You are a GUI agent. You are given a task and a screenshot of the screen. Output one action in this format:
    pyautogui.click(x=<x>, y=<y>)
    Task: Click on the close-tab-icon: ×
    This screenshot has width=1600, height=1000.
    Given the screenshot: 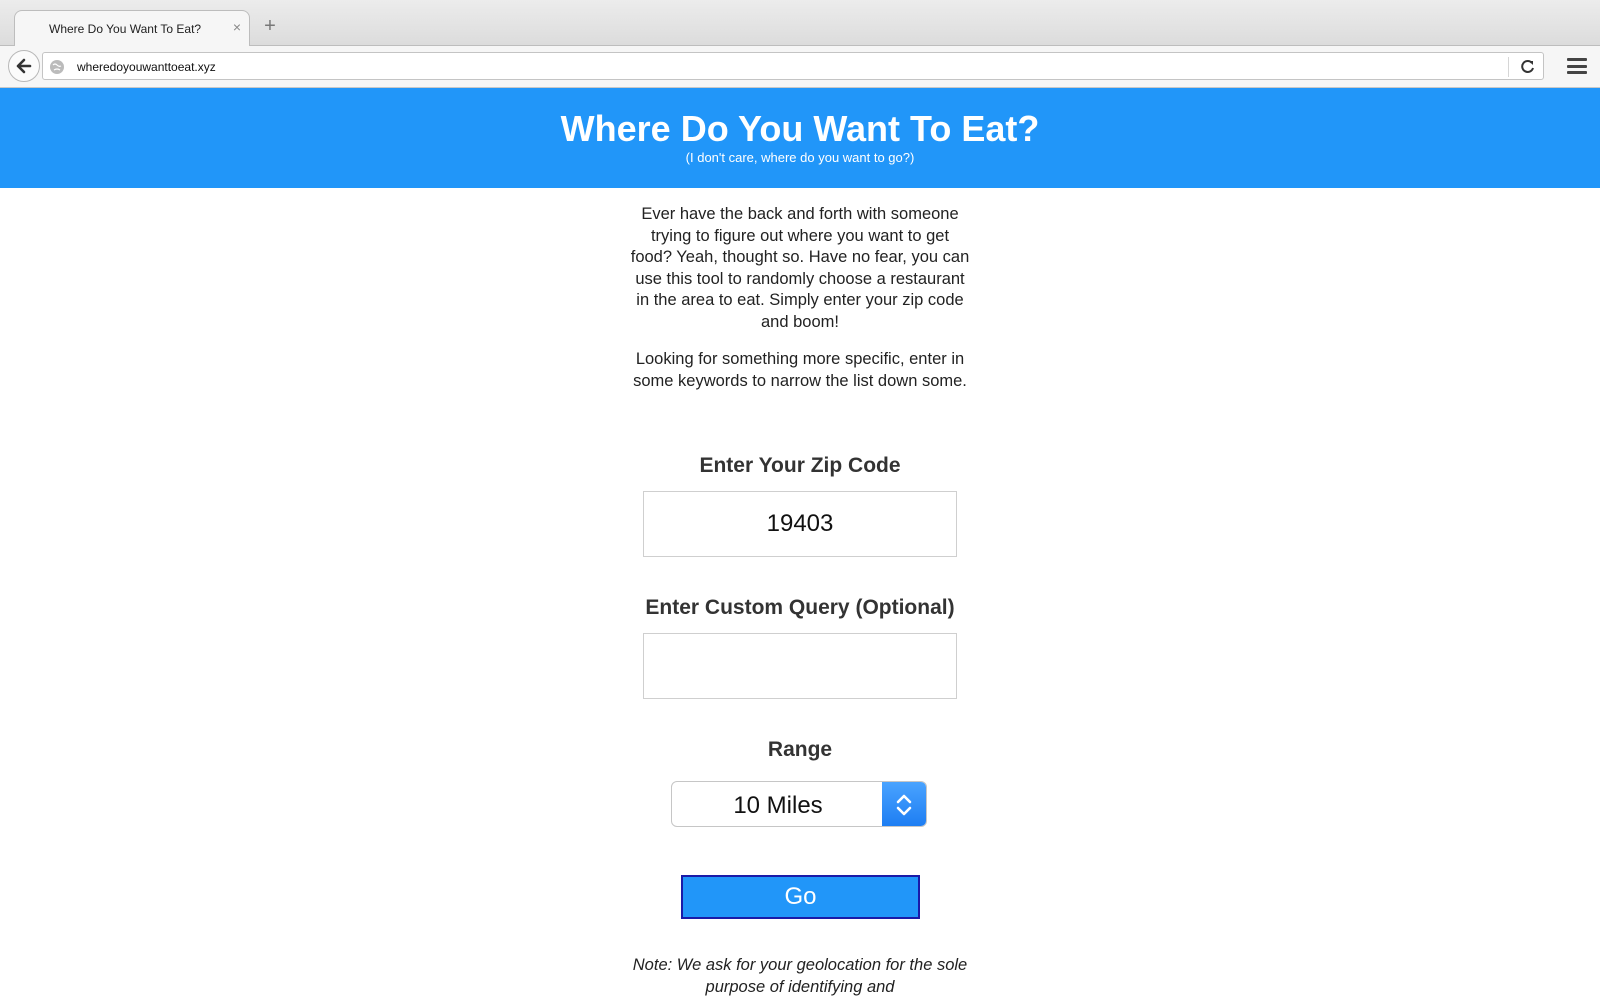 What is the action you would take?
    pyautogui.click(x=237, y=27)
    